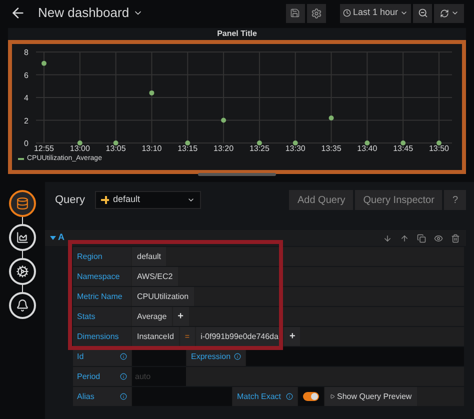 The width and height of the screenshot is (474, 419). I want to click on period-input: auto, so click(159, 376).